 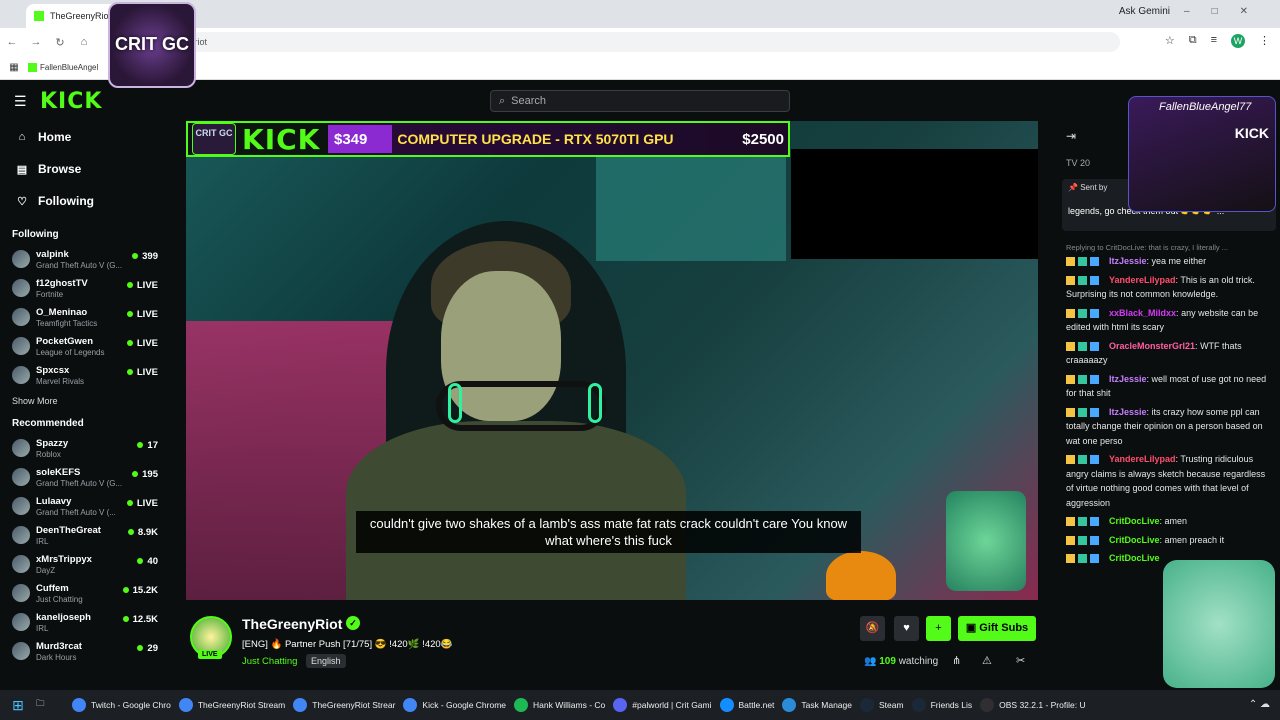 I want to click on overlay-username: FallenBlueAngel77, so click(x=1205, y=107).